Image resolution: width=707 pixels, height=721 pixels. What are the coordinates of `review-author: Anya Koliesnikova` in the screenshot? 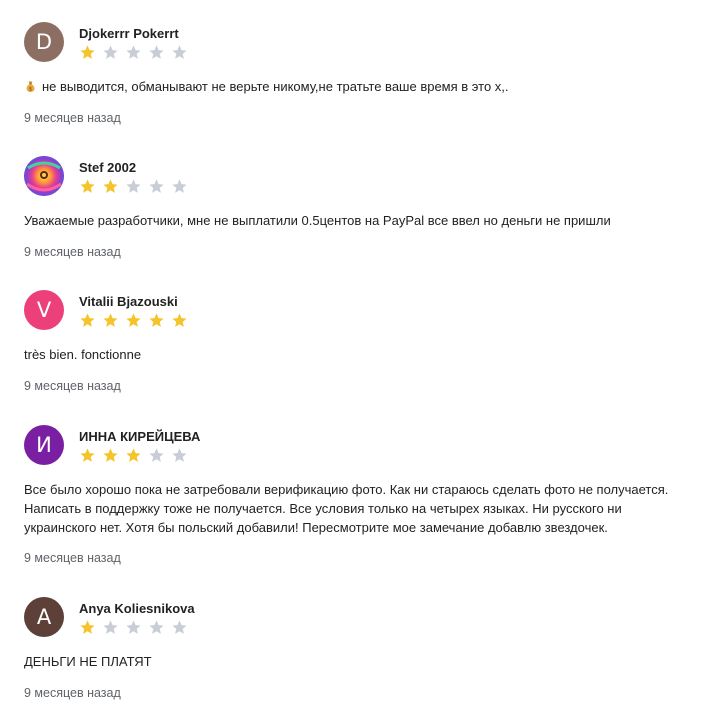 It's located at (137, 608).